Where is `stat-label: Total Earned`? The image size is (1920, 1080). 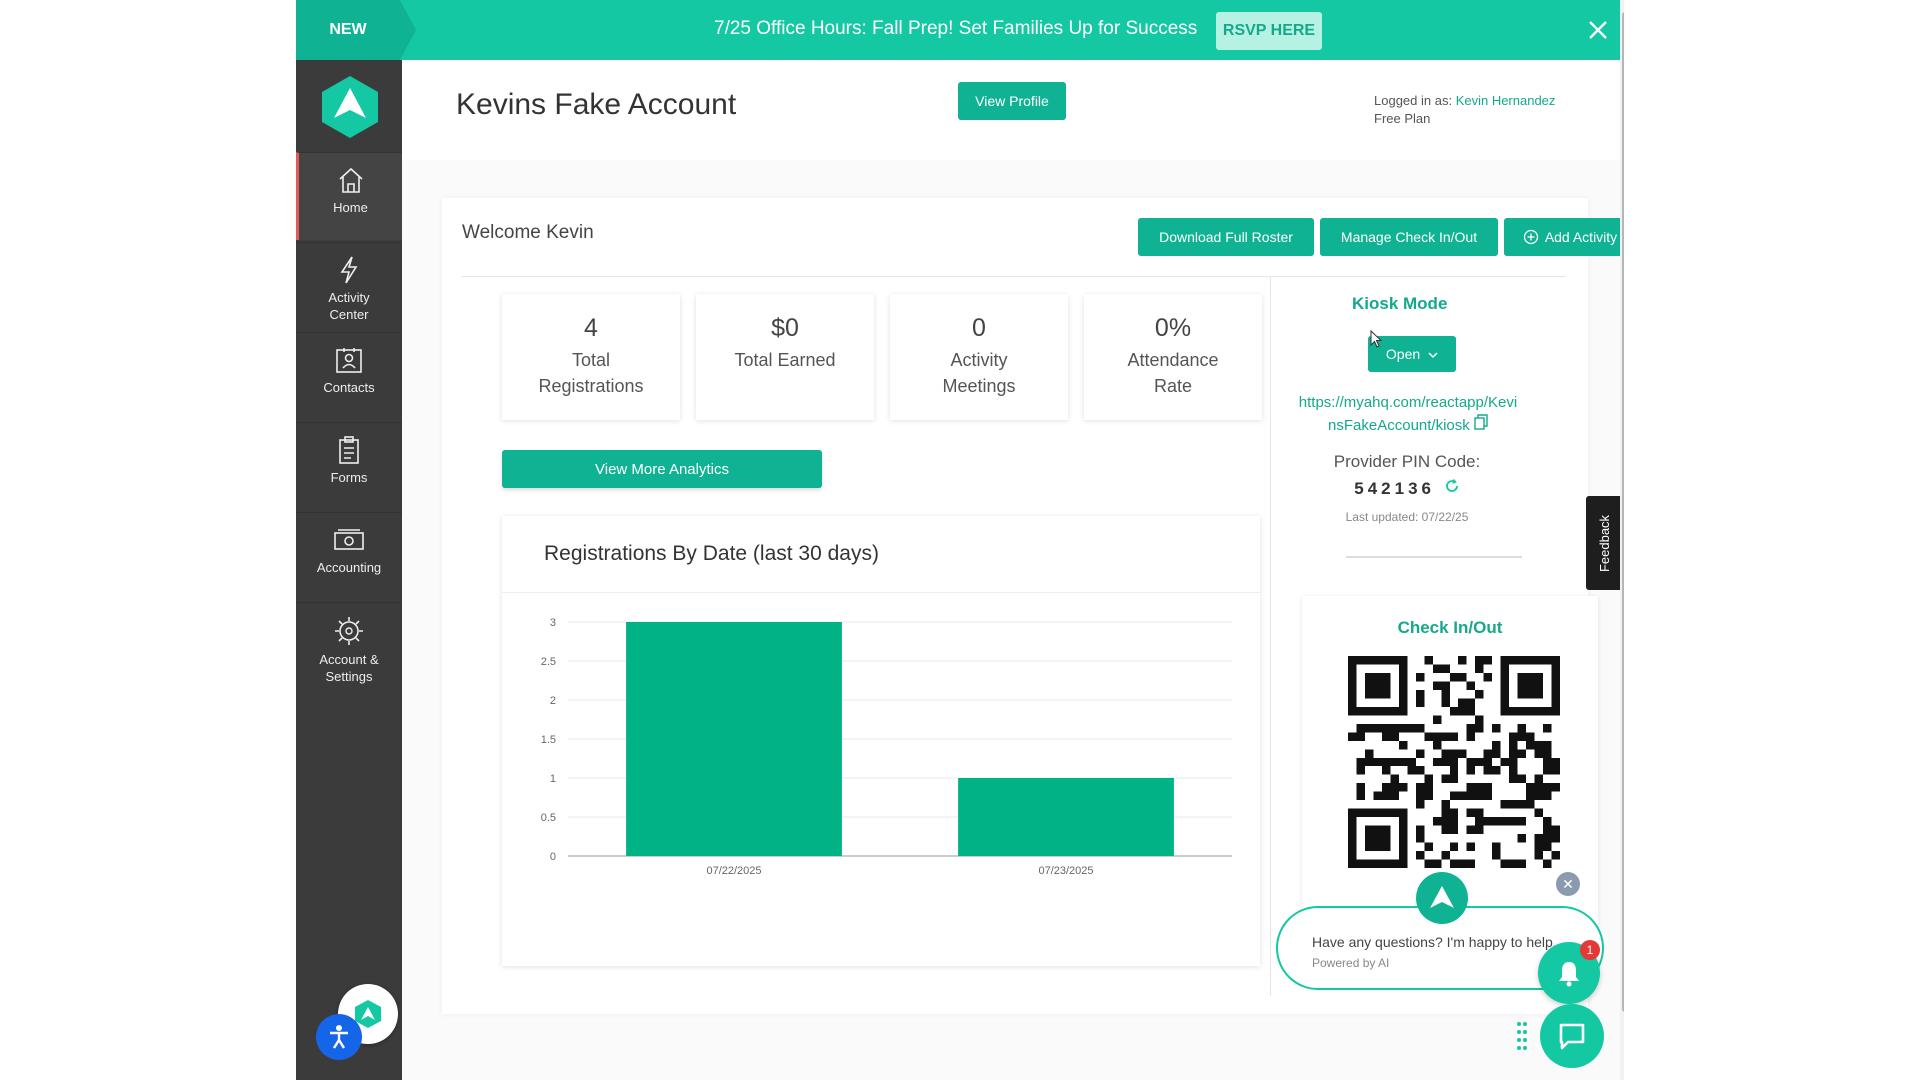
stat-label: Total Earned is located at coordinates (785, 360).